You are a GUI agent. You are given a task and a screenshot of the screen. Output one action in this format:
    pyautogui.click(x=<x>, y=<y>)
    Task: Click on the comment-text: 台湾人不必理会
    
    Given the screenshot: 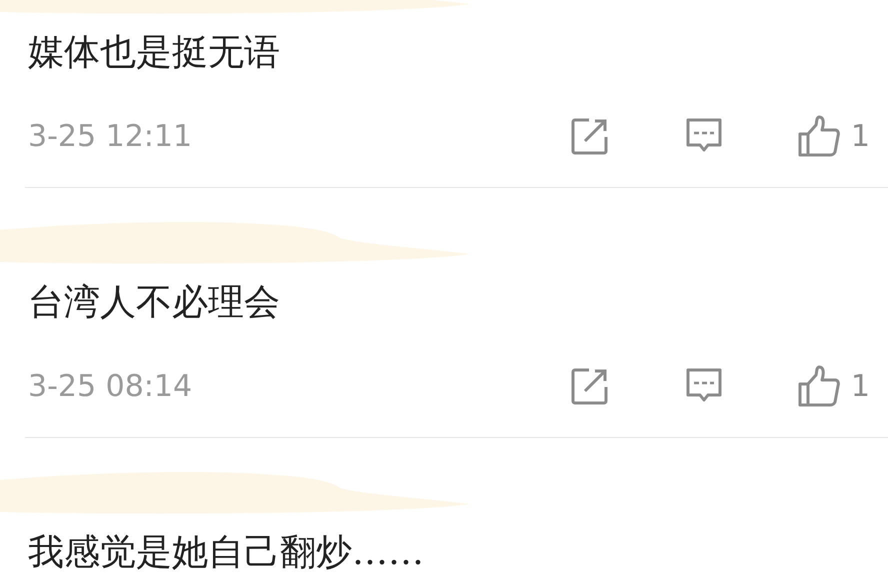 What is the action you would take?
    pyautogui.click(x=154, y=303)
    